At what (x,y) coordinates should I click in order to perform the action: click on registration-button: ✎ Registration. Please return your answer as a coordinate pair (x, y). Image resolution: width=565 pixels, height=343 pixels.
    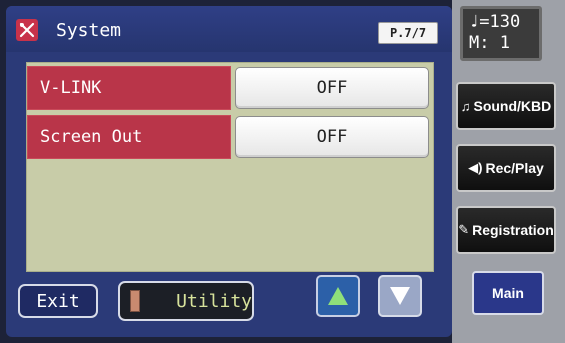
    Looking at the image, I should click on (506, 230).